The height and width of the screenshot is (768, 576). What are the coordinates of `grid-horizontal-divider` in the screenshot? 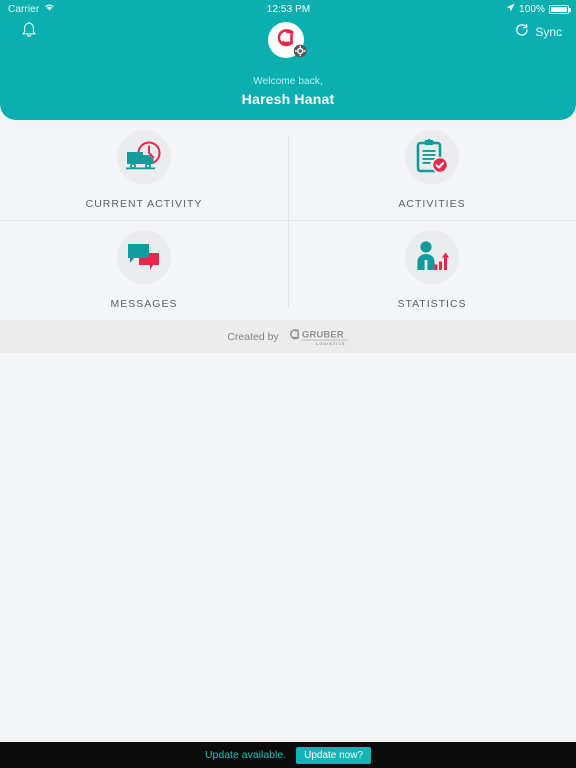 It's located at (288, 220).